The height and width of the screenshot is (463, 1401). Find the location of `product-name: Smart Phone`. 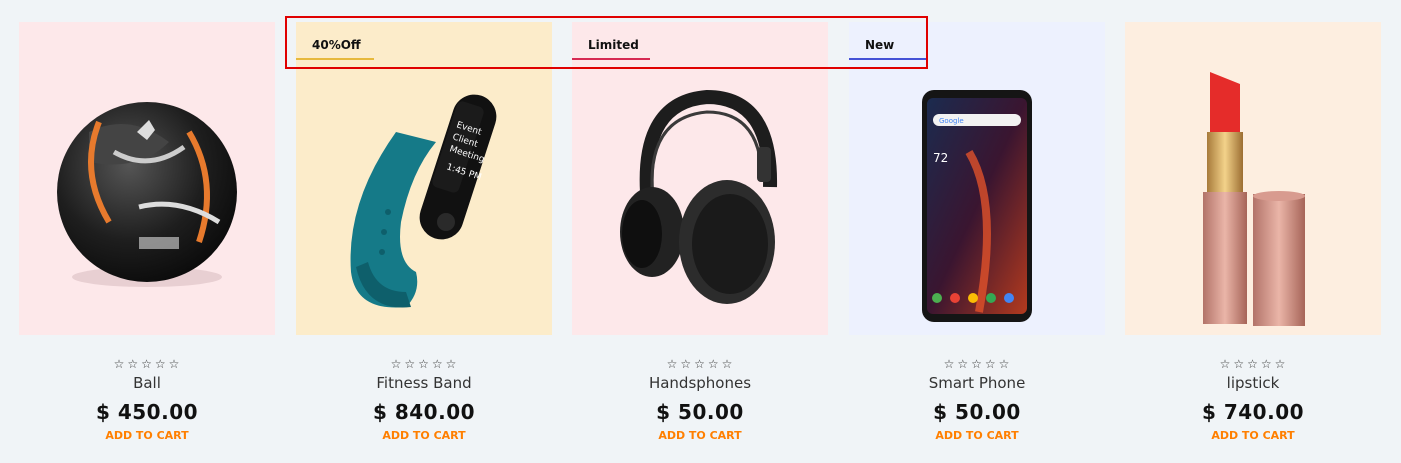

product-name: Smart Phone is located at coordinates (977, 383).